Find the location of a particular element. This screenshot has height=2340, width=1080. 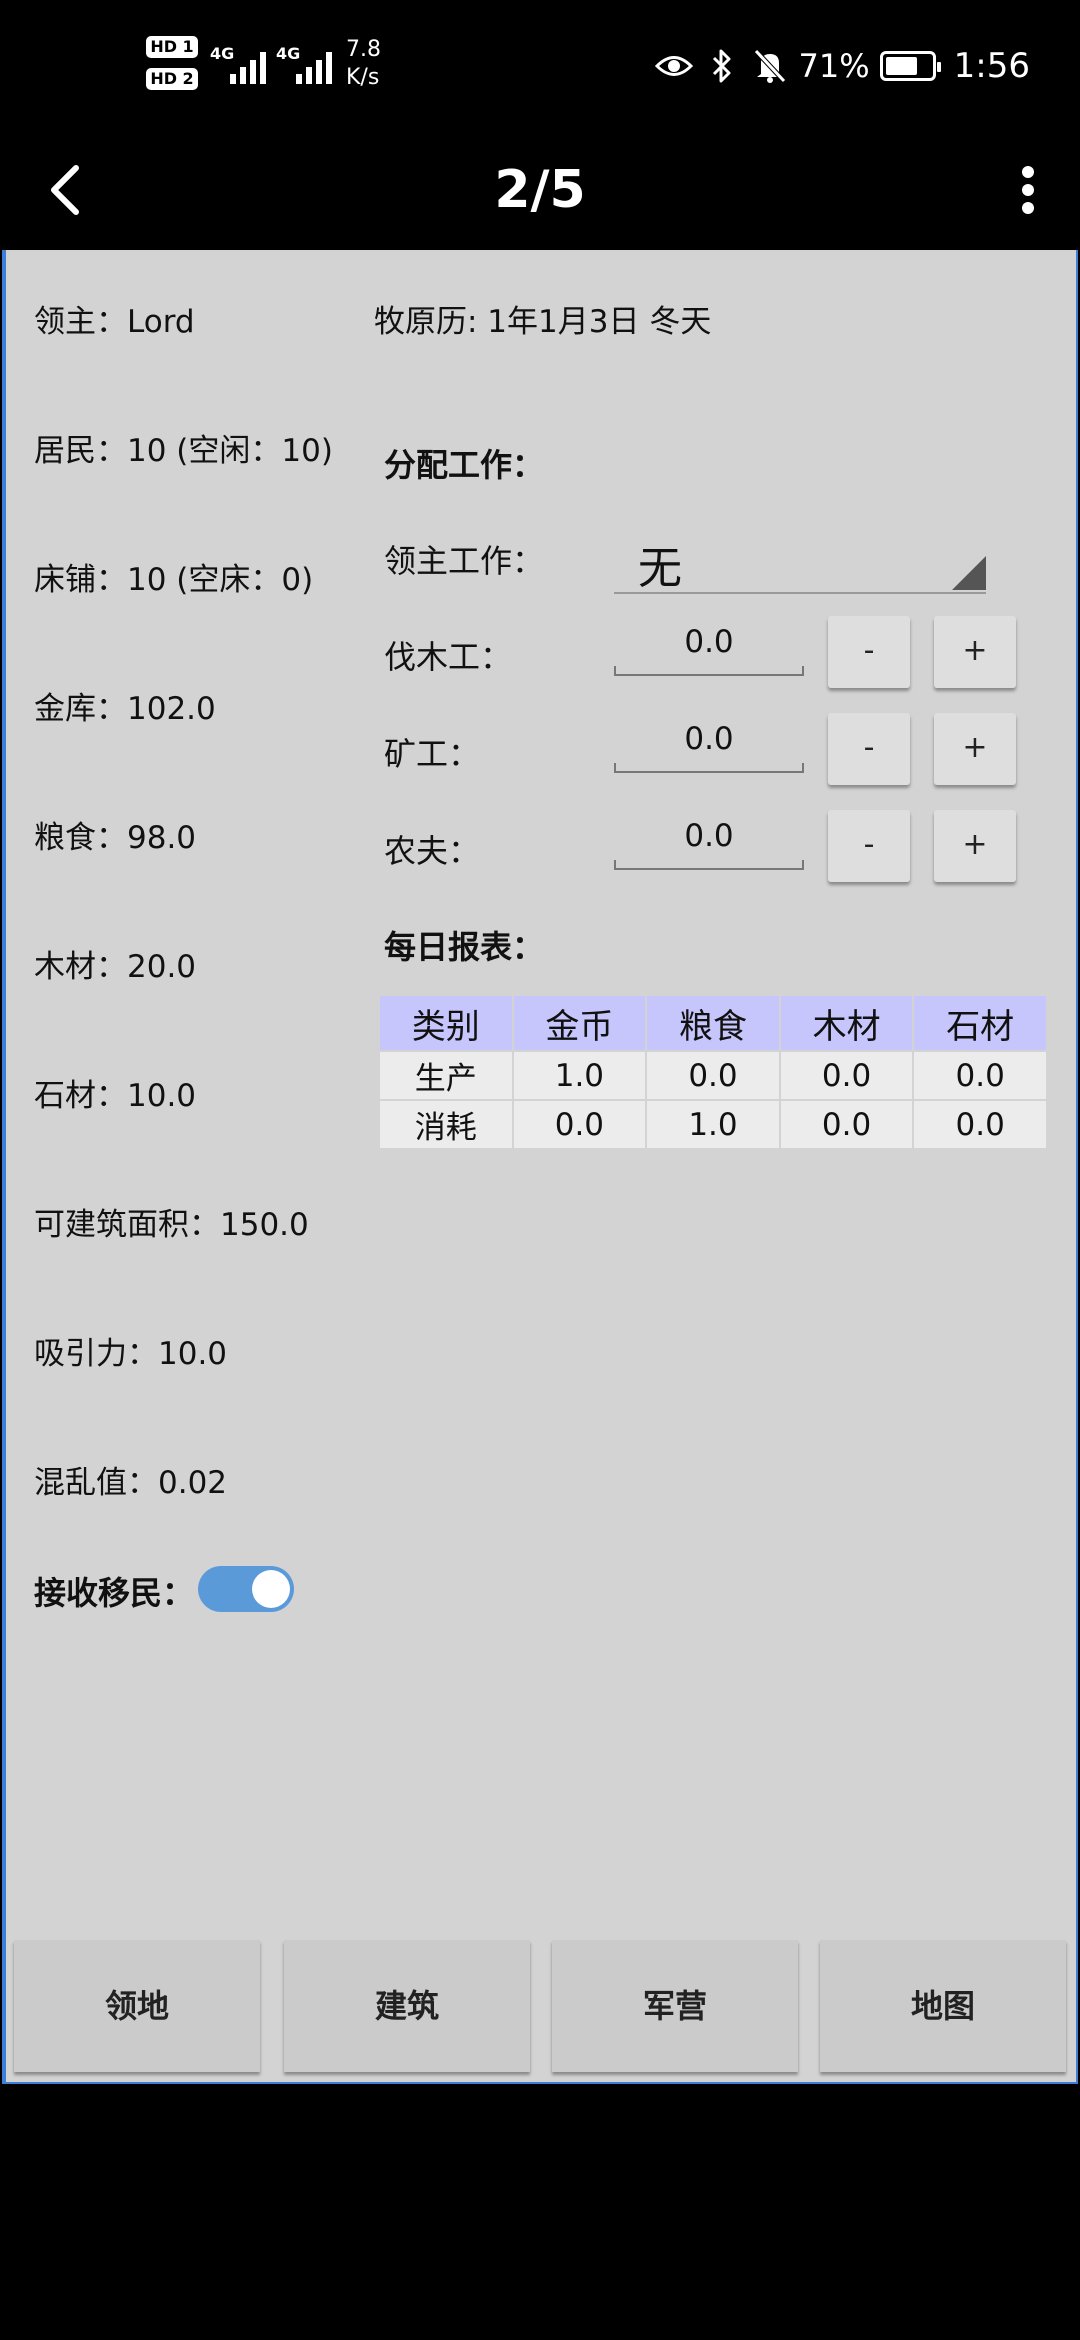

column-header: 木材 is located at coordinates (846, 1023).